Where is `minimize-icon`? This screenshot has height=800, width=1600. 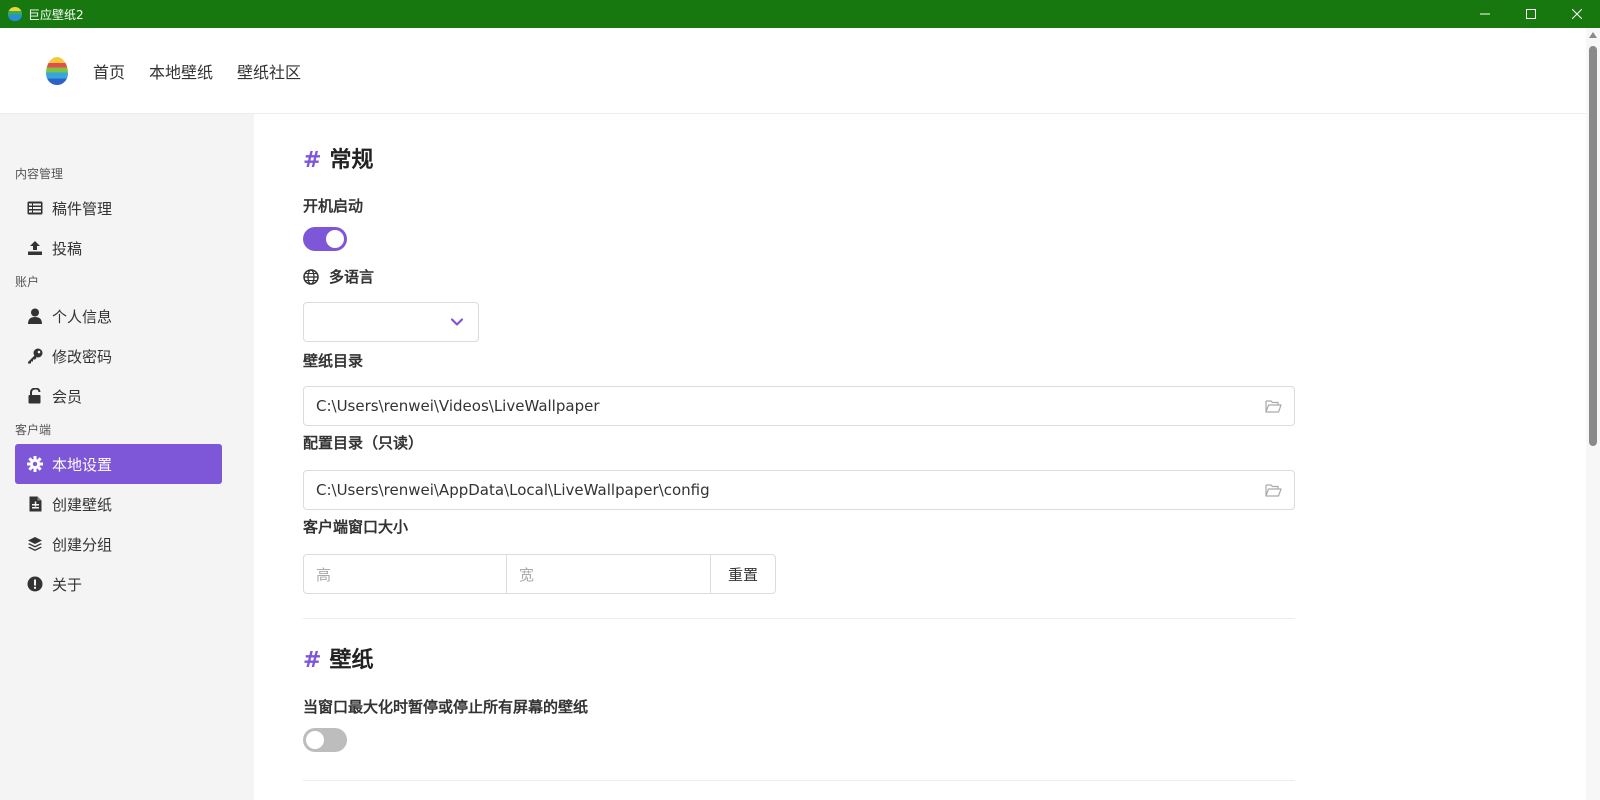 minimize-icon is located at coordinates (1485, 14).